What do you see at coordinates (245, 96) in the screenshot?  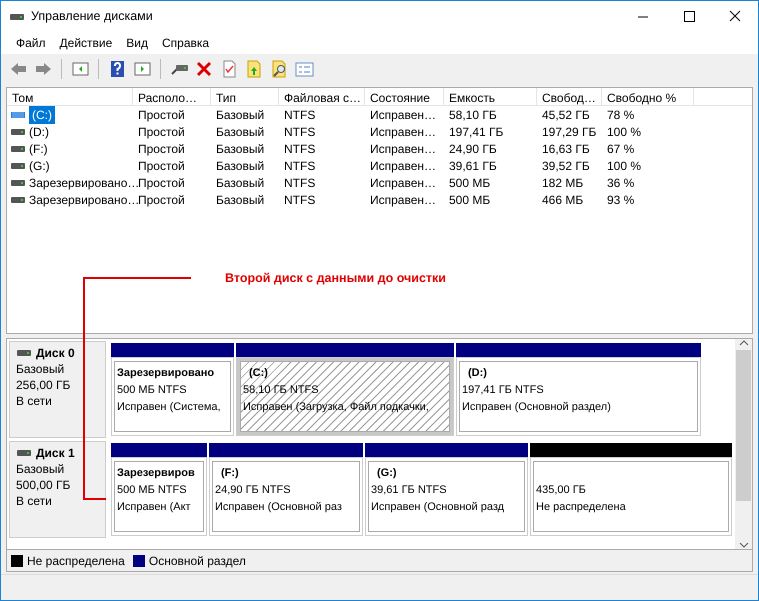 I see `column-header: Тип` at bounding box center [245, 96].